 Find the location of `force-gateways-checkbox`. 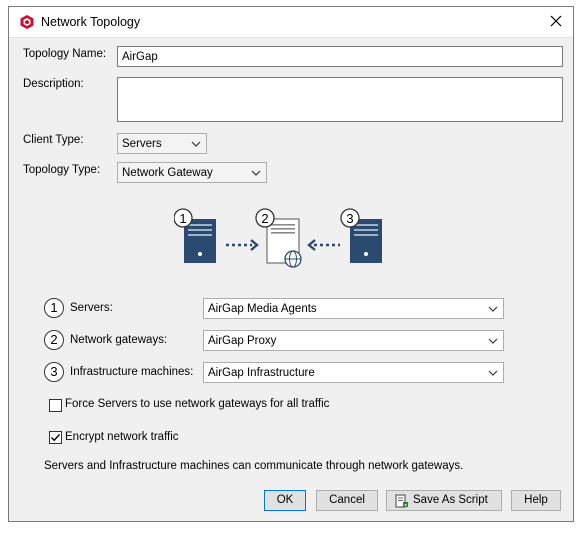

force-gateways-checkbox is located at coordinates (55, 405).